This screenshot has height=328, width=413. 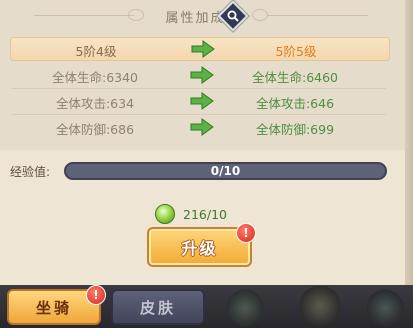 What do you see at coordinates (30, 172) in the screenshot?
I see `experience-label: 经验值:` at bounding box center [30, 172].